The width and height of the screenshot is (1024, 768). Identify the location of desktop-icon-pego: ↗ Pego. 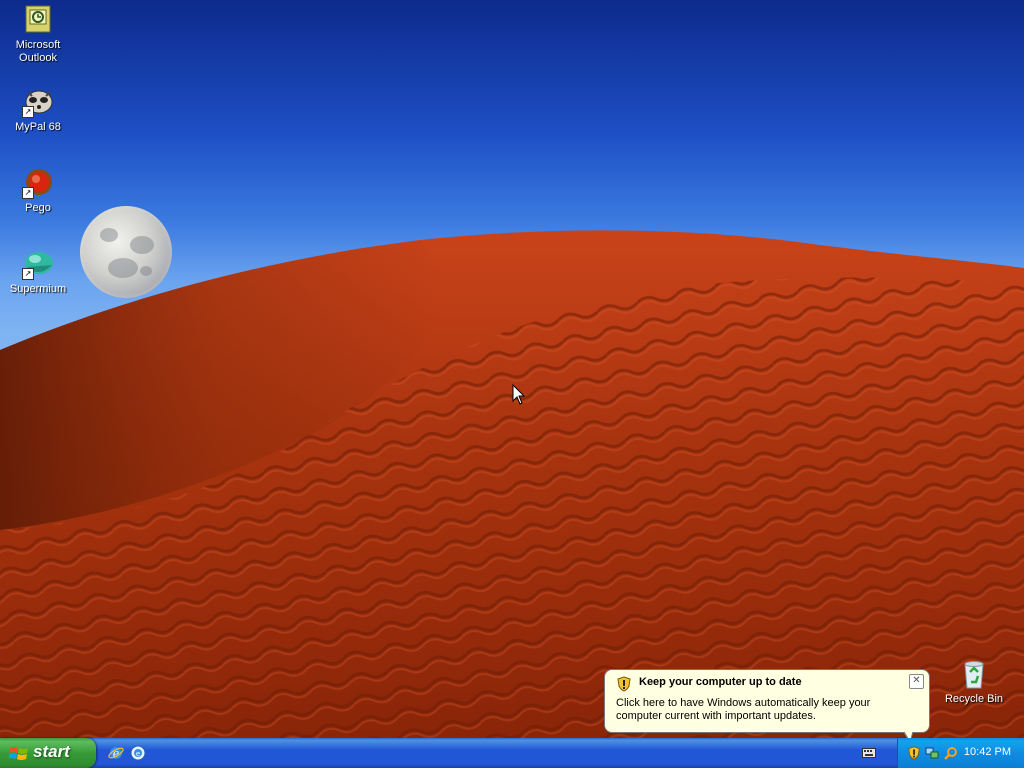
(38, 191).